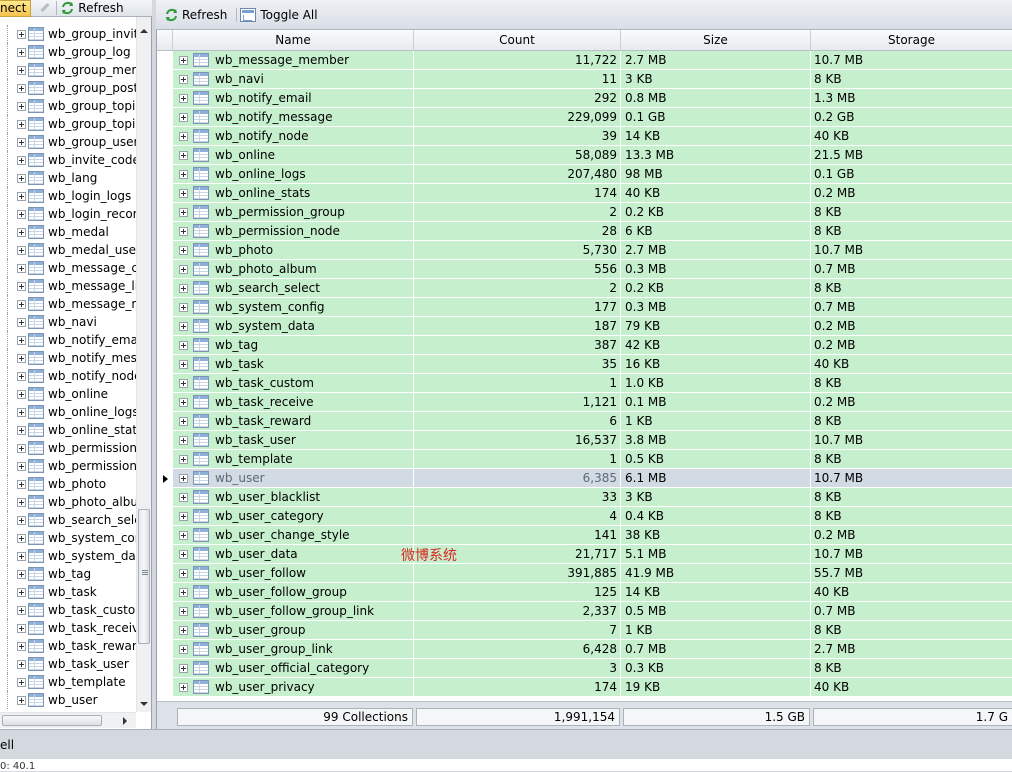 This screenshot has height=772, width=1012. I want to click on tree-item: wb_group_post, so click(68, 88).